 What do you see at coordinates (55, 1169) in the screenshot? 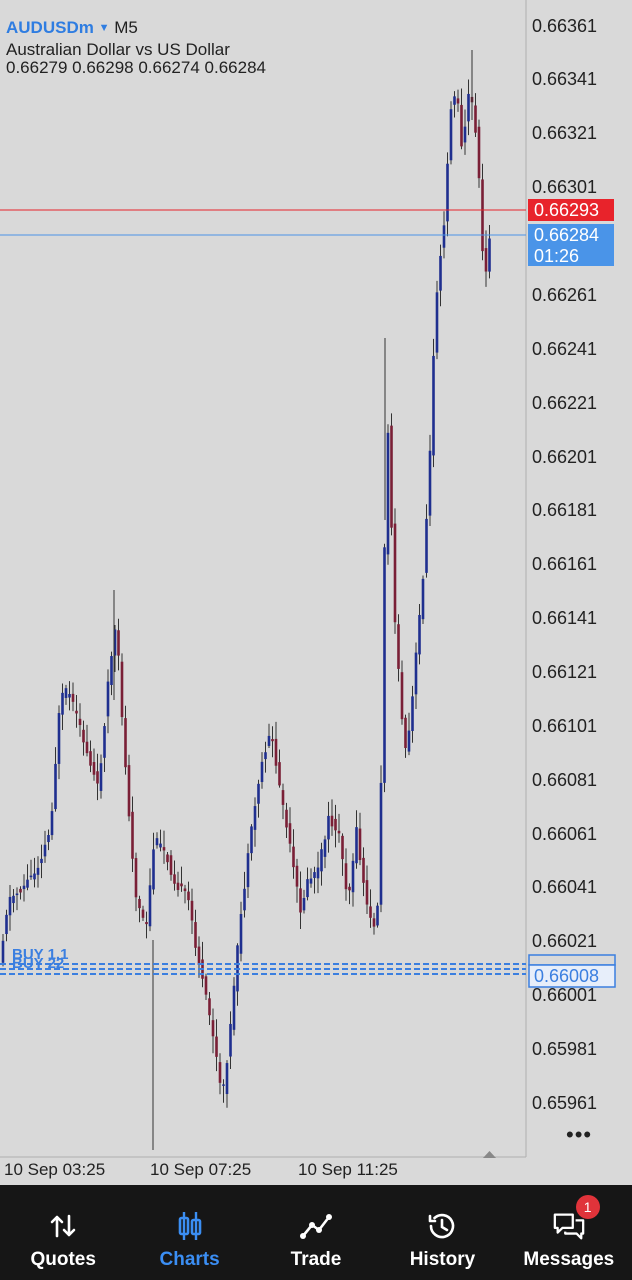
I see `time-axis-label: 10 Sep 03:25` at bounding box center [55, 1169].